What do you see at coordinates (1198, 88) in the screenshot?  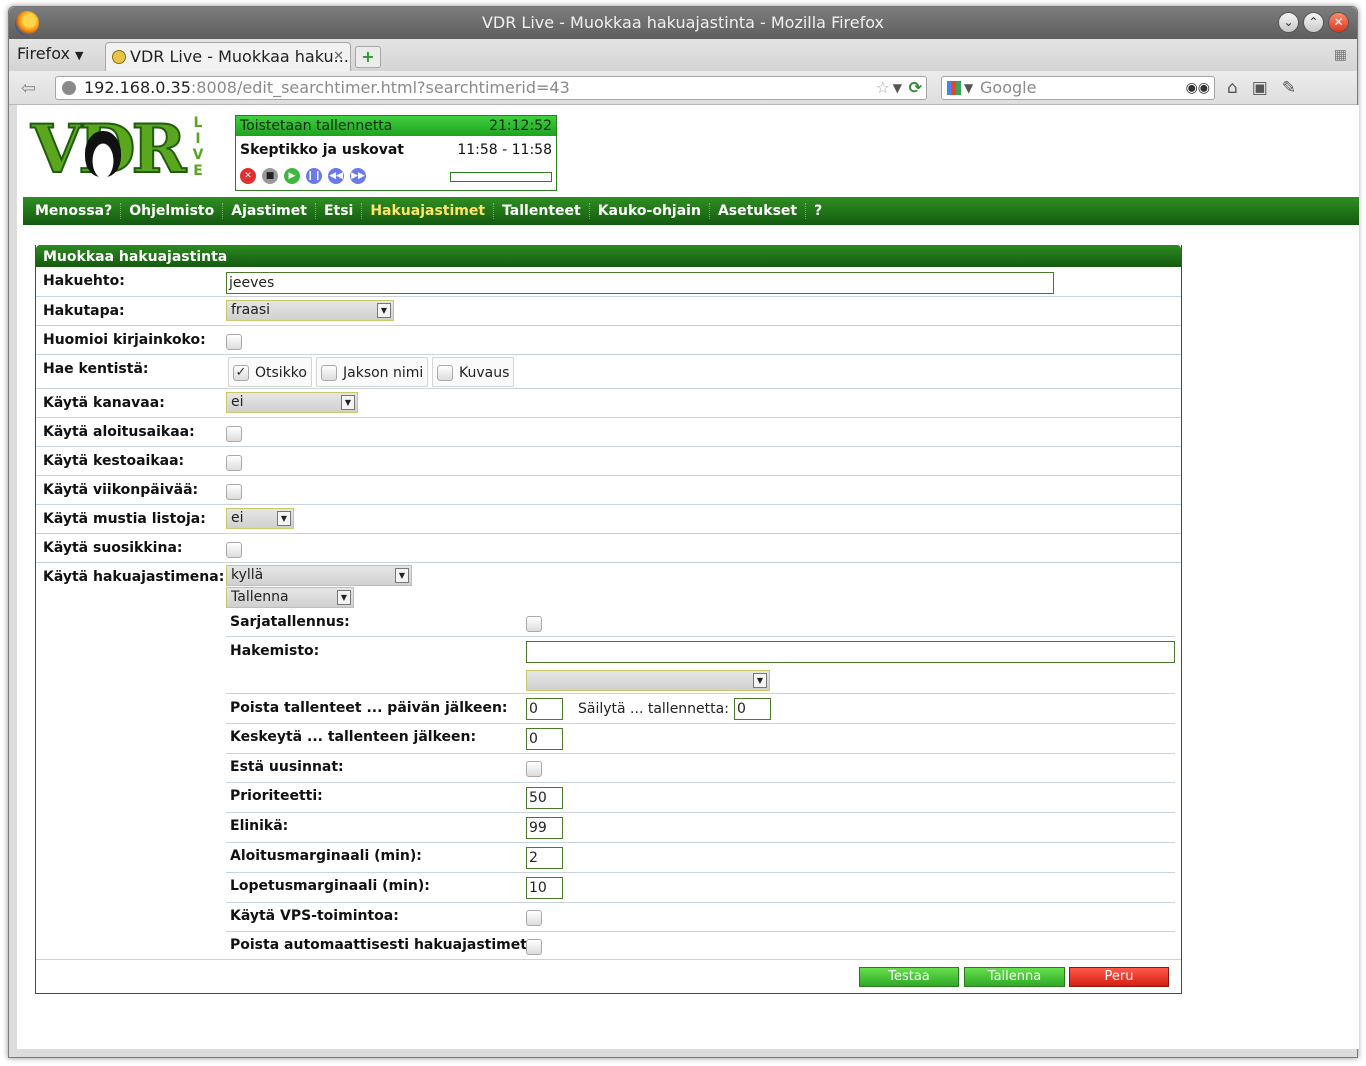 I see `binoculars-icon: ◉◉` at bounding box center [1198, 88].